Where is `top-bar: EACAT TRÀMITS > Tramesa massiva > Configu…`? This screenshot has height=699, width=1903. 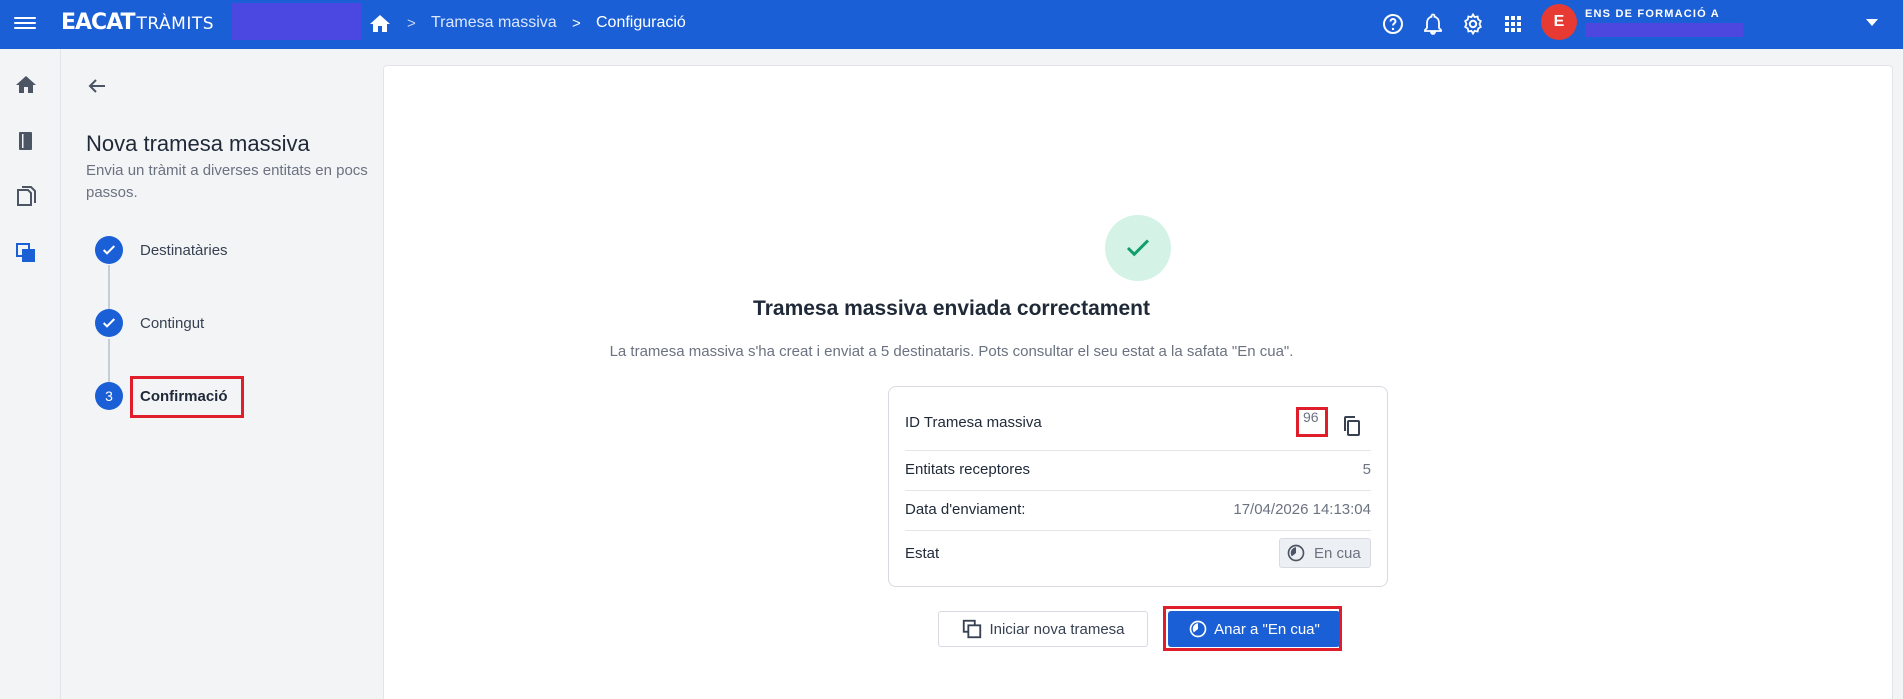
top-bar: EACAT TRÀMITS > Tramesa massiva > Configu… is located at coordinates (951, 24).